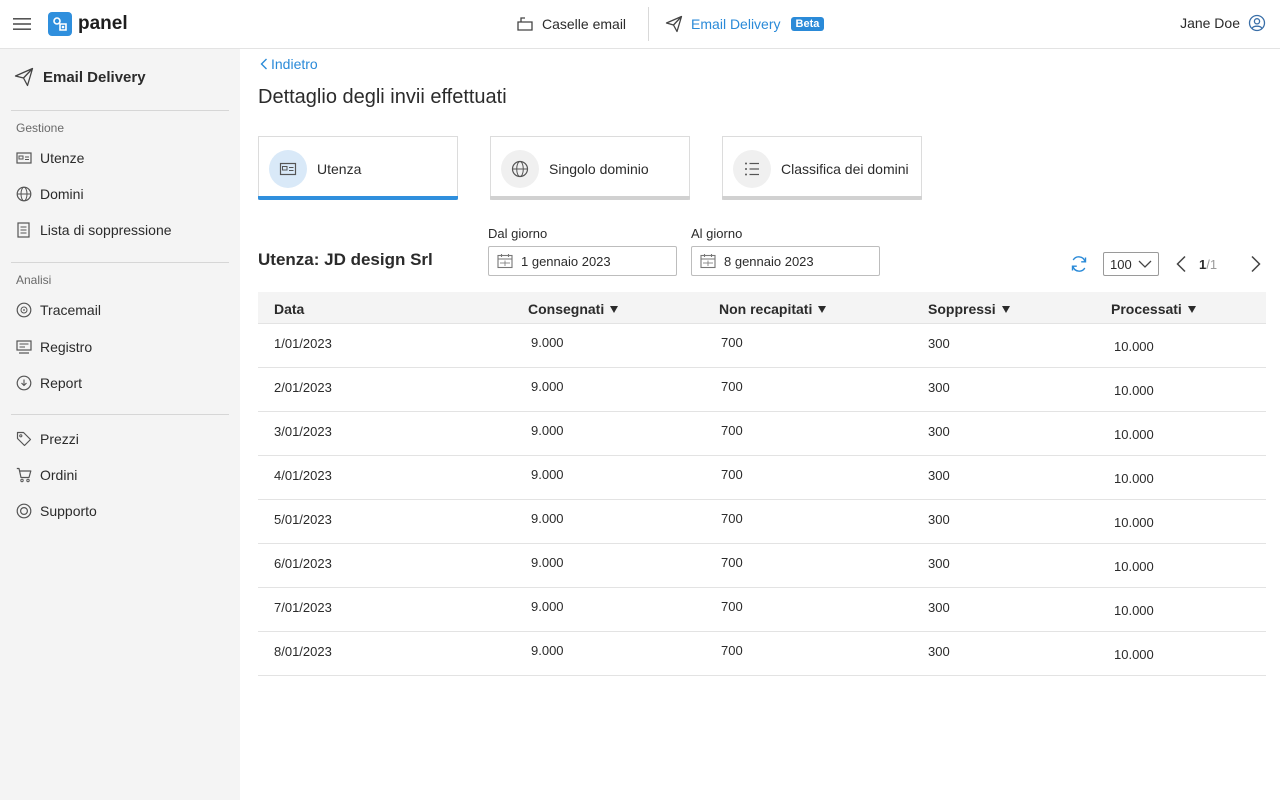  What do you see at coordinates (717, 233) in the screenshot?
I see `date-to-label: Al giorno` at bounding box center [717, 233].